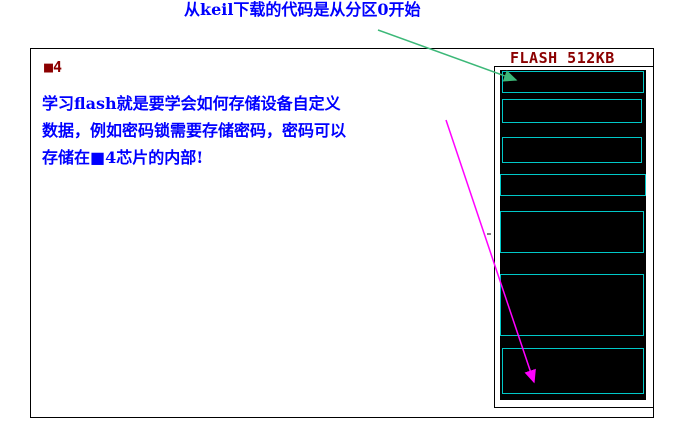 The width and height of the screenshot is (674, 428). What do you see at coordinates (447, 55) in the screenshot?
I see `caption-to-sector0-arrow` at bounding box center [447, 55].